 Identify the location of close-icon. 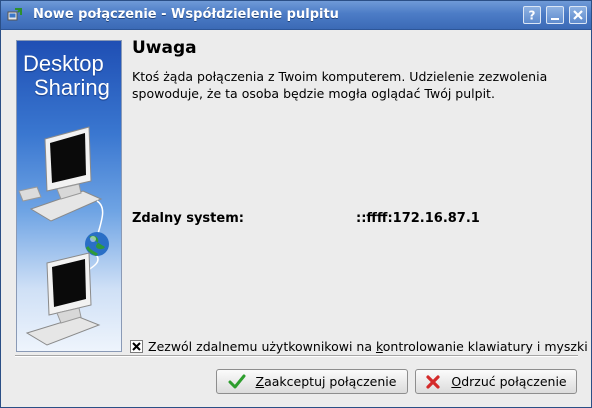
(578, 15).